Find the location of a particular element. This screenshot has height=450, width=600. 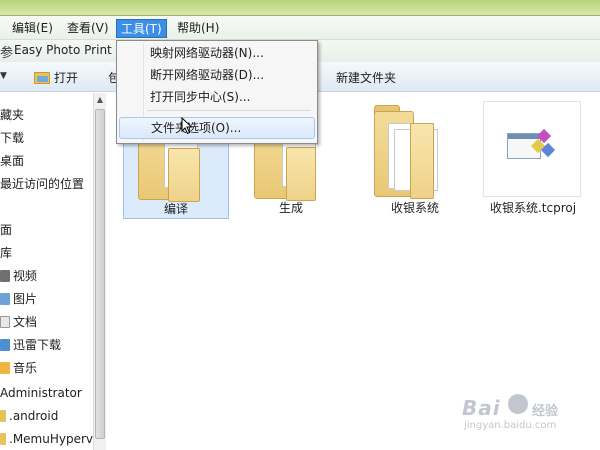

file-name: 收银系统.tcproj is located at coordinates (533, 208).